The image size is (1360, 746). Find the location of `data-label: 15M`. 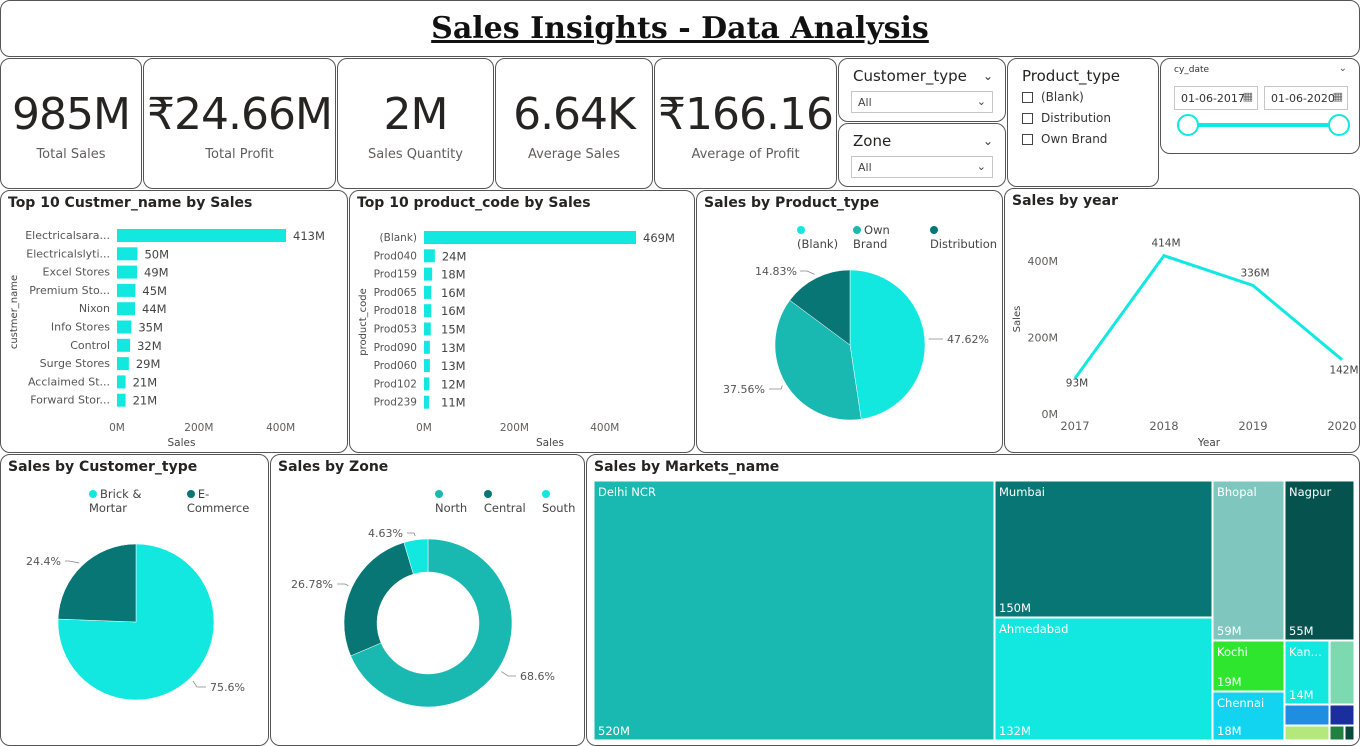

data-label: 15M is located at coordinates (453, 330).